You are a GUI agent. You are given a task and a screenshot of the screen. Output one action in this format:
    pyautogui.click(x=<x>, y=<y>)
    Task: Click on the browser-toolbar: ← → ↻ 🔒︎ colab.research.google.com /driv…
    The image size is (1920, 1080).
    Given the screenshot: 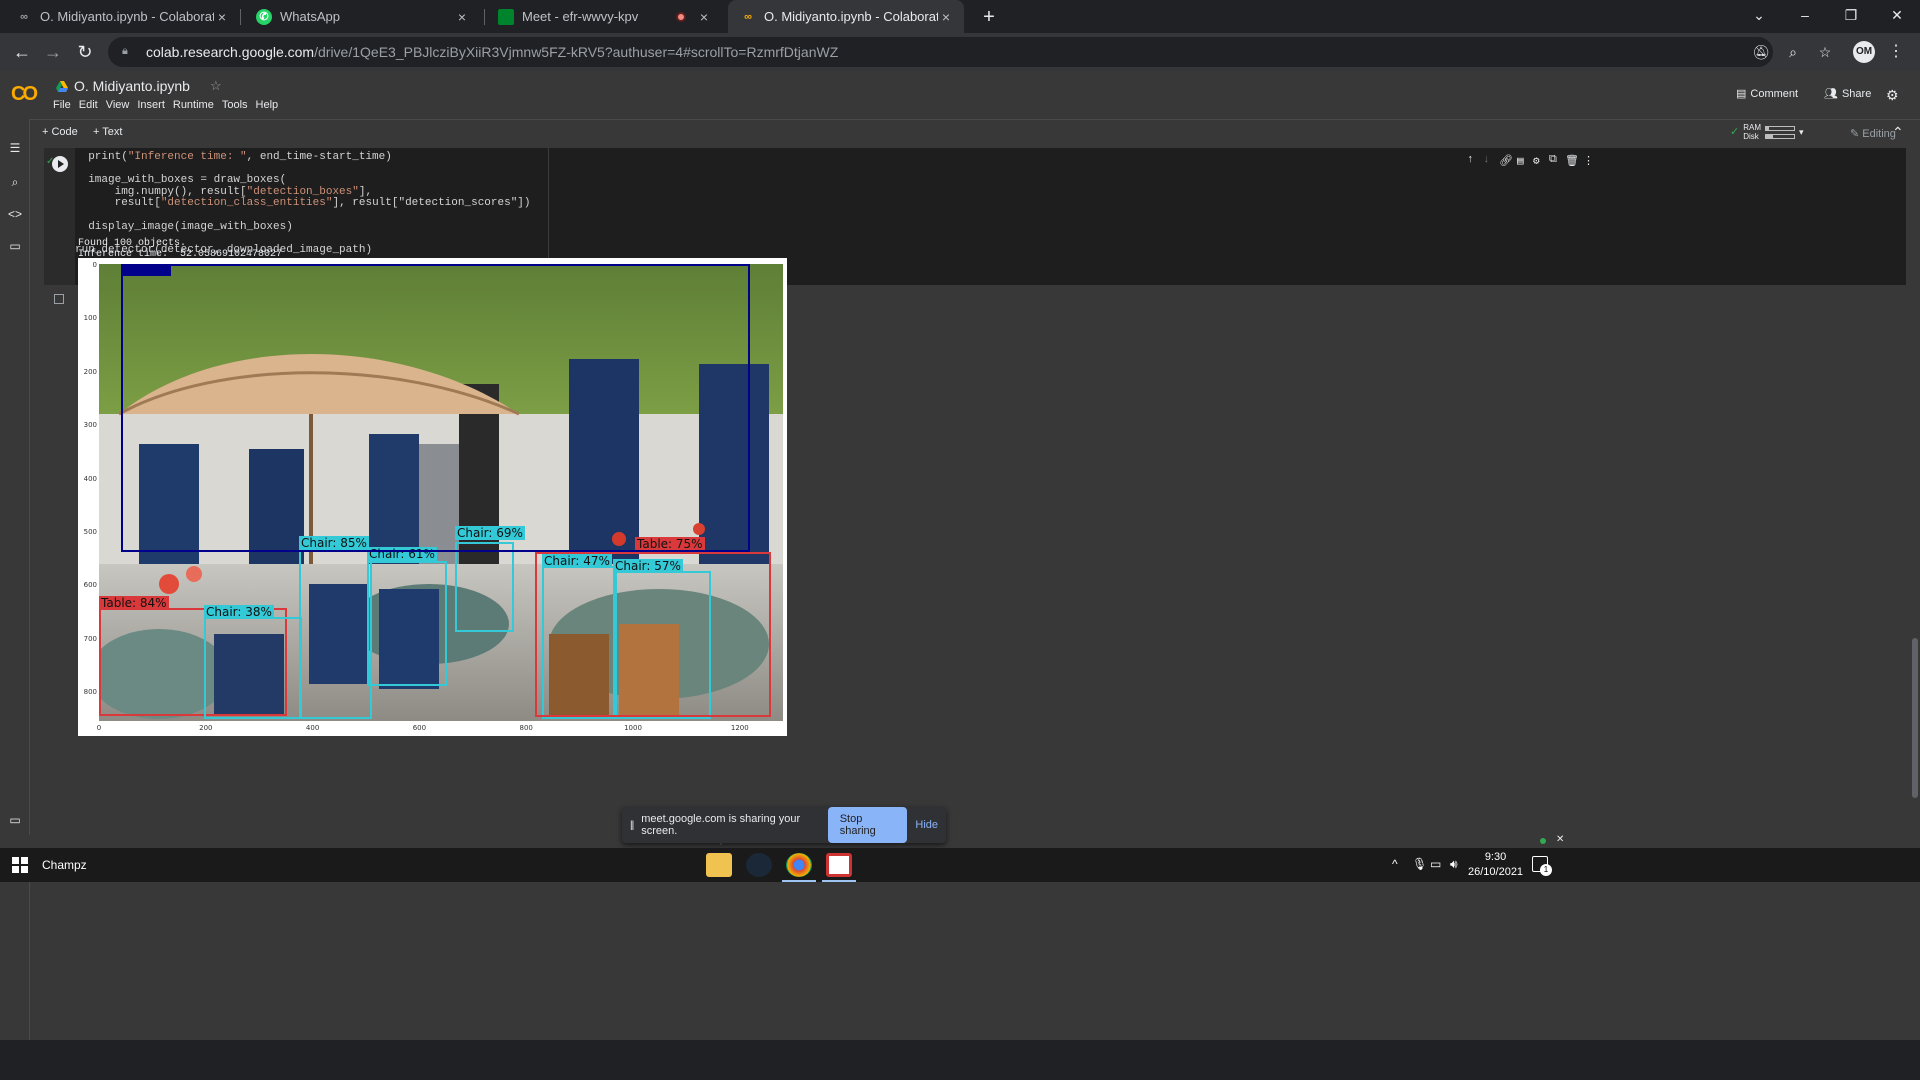 What is the action you would take?
    pyautogui.click(x=960, y=52)
    